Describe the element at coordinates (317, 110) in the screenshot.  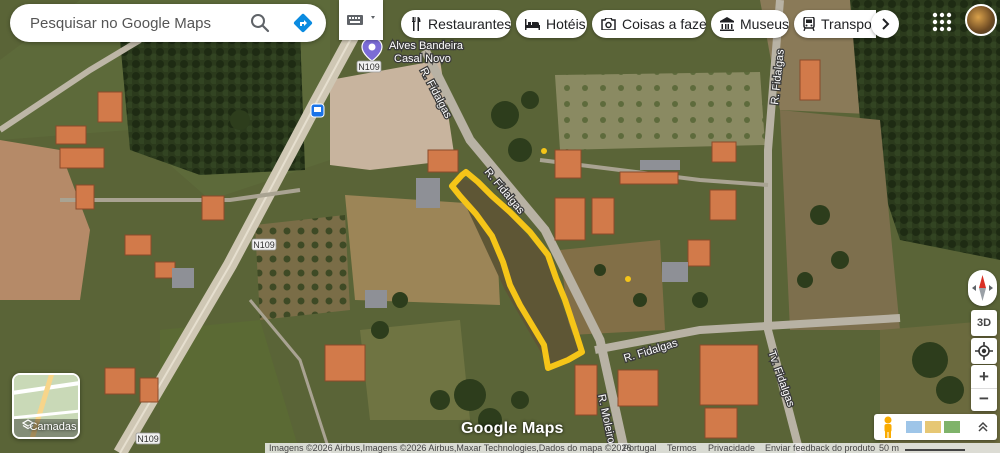
I see `bus-stop-icon` at that location.